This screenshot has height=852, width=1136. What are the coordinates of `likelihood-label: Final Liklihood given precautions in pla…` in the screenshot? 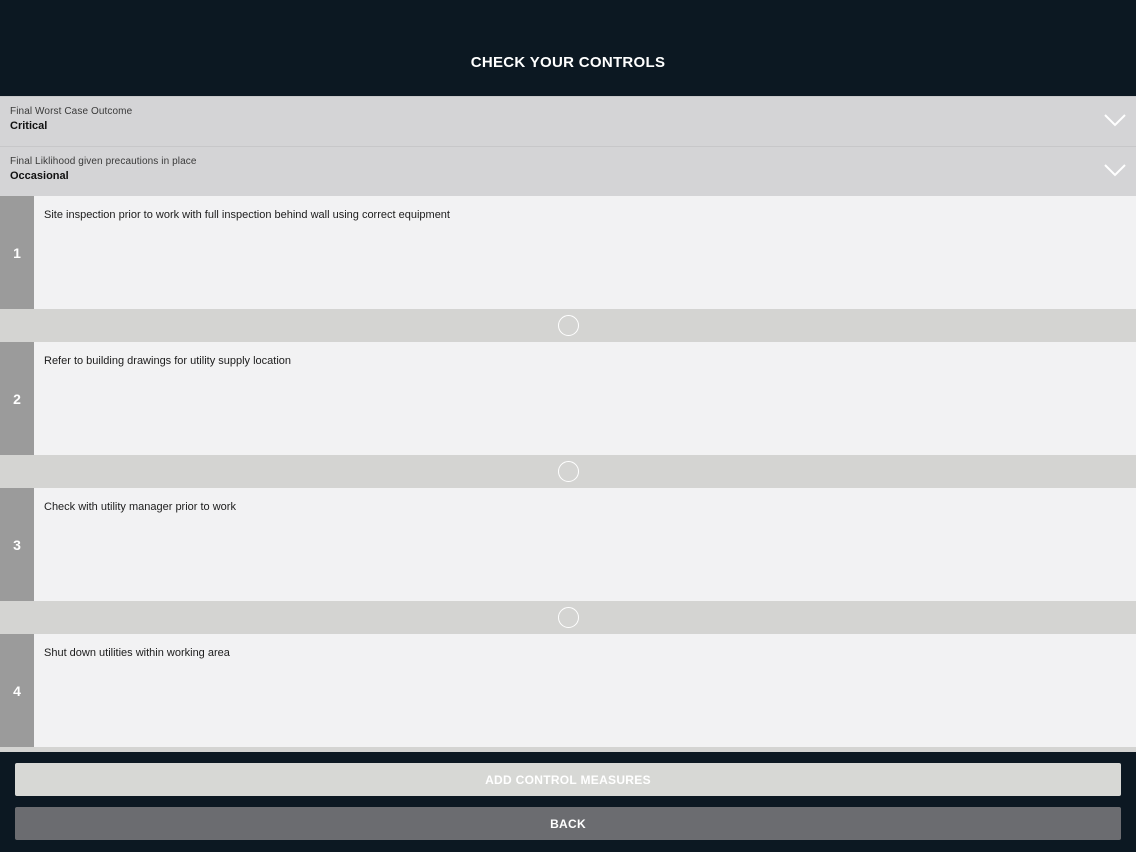 It's located at (103, 161).